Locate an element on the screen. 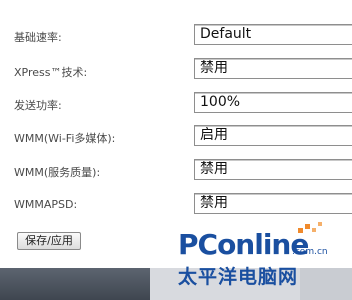 This screenshot has height=300, width=352. footer-dark-panel is located at coordinates (75, 284).